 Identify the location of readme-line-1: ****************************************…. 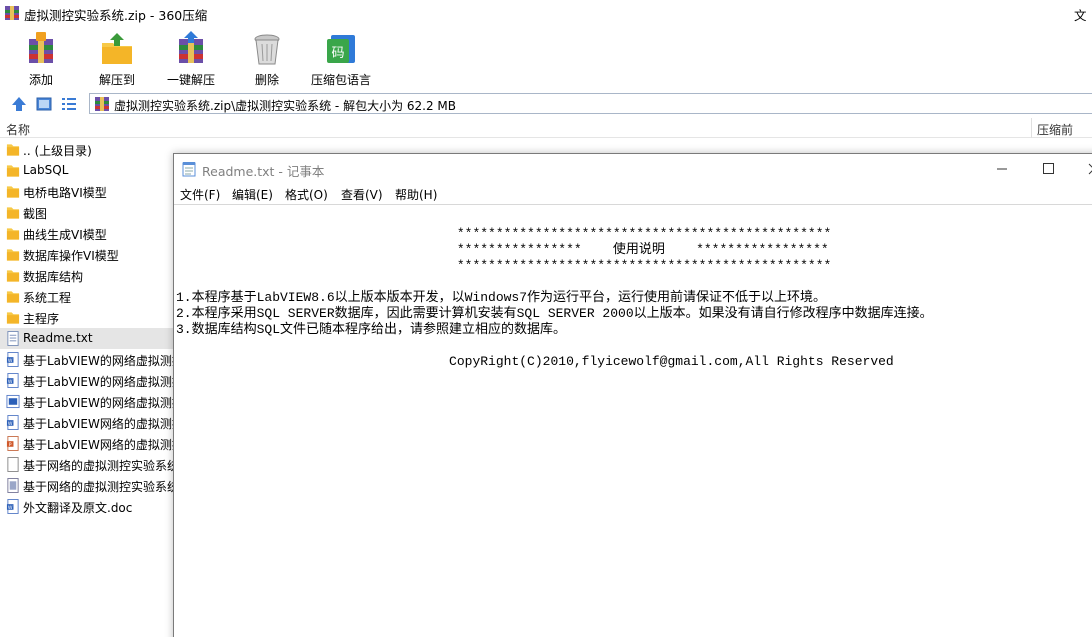
(504, 233).